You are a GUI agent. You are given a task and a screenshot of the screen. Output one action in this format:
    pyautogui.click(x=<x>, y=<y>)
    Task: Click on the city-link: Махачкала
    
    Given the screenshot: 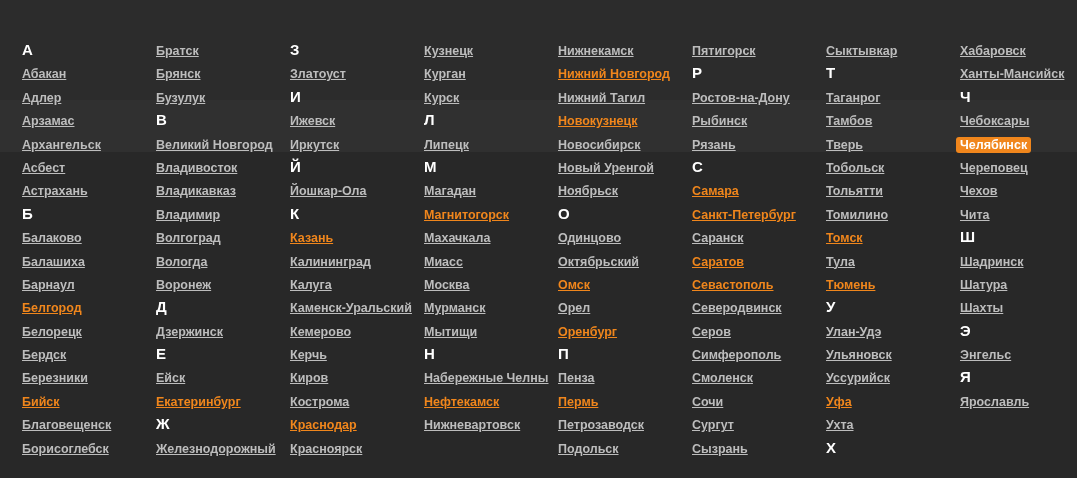 What is the action you would take?
    pyautogui.click(x=457, y=238)
    